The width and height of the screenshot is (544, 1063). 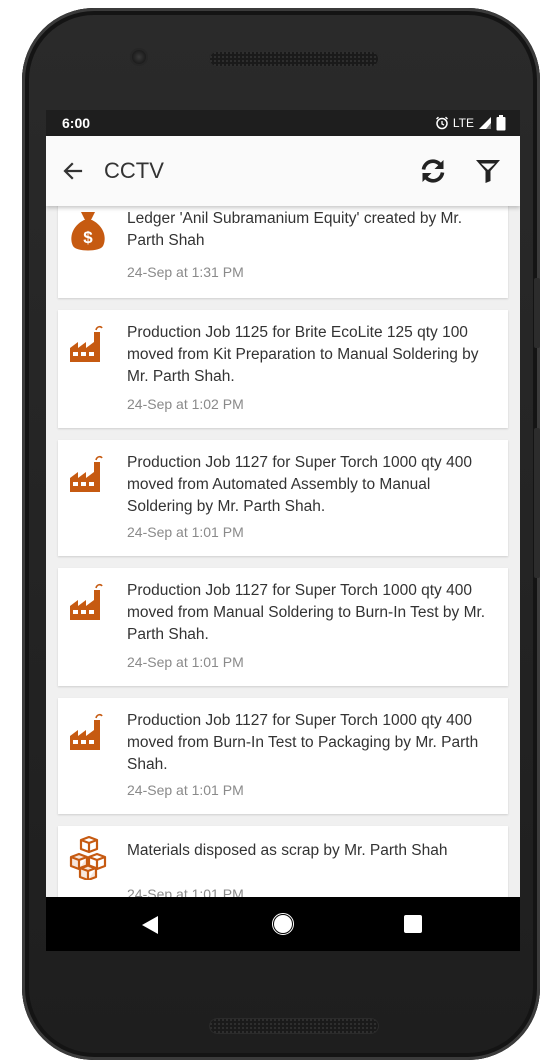 I want to click on nav-back-icon, so click(x=150, y=925).